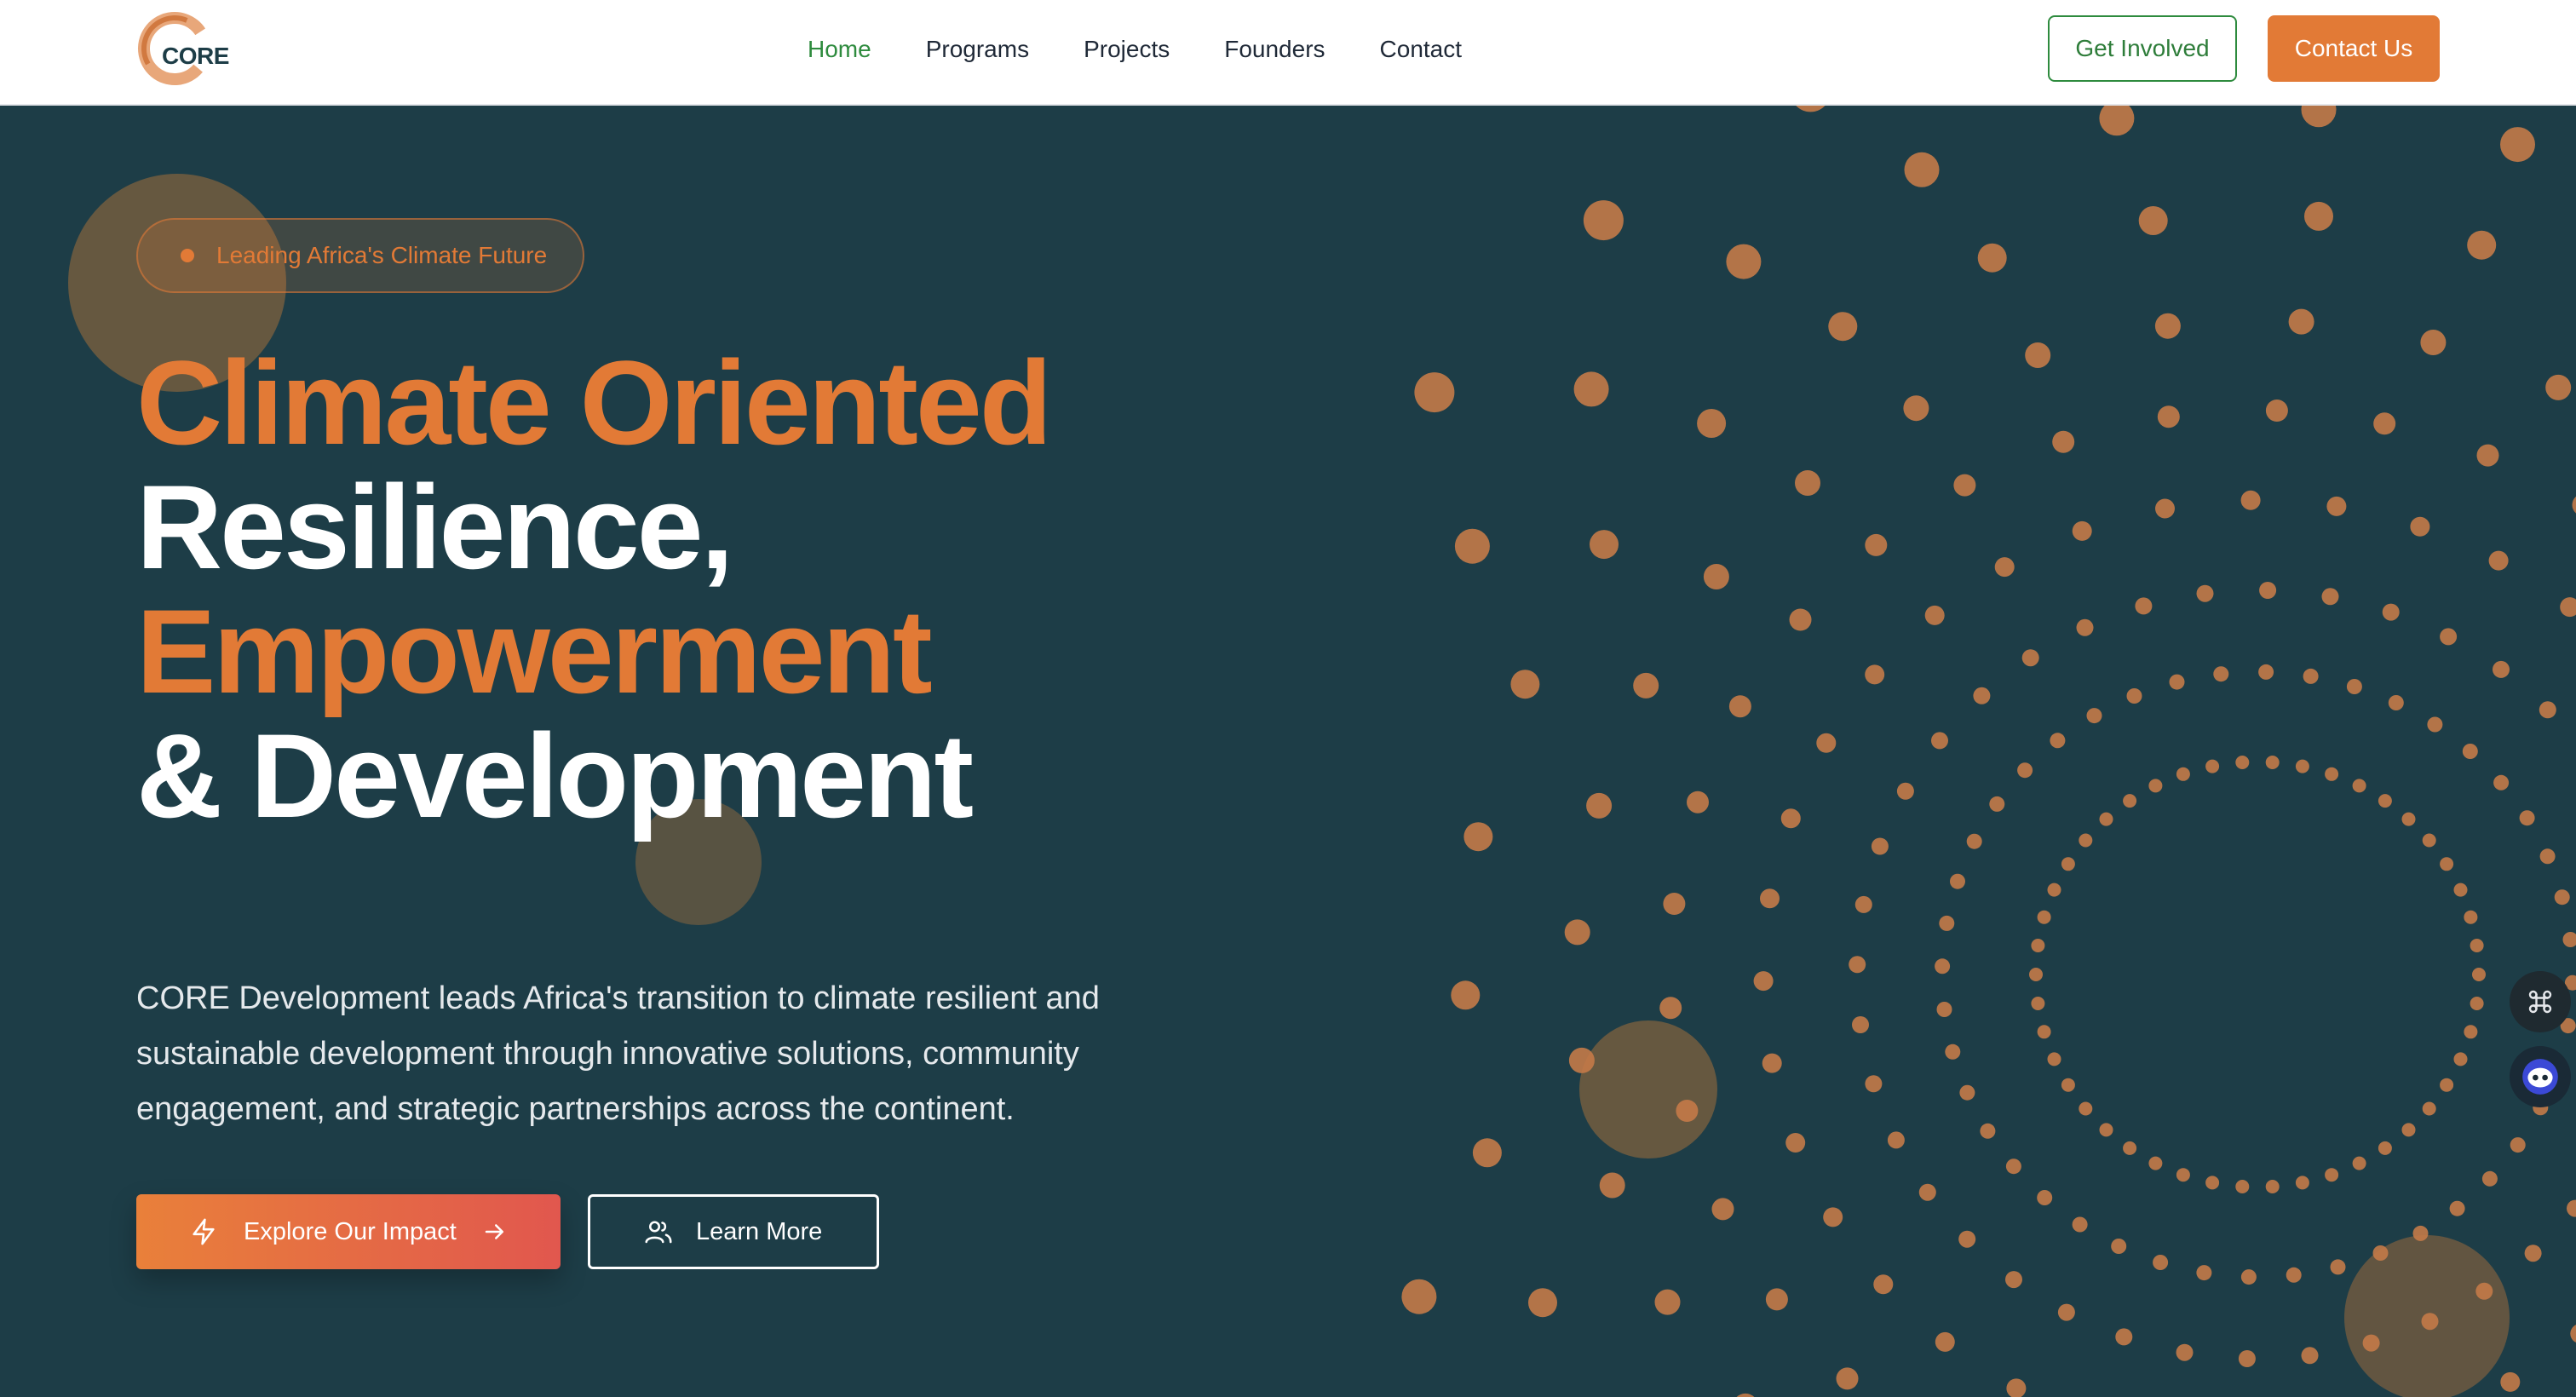 The image size is (2576, 1397). Describe the element at coordinates (1127, 49) in the screenshot. I see `nav-projects: Projects` at that location.